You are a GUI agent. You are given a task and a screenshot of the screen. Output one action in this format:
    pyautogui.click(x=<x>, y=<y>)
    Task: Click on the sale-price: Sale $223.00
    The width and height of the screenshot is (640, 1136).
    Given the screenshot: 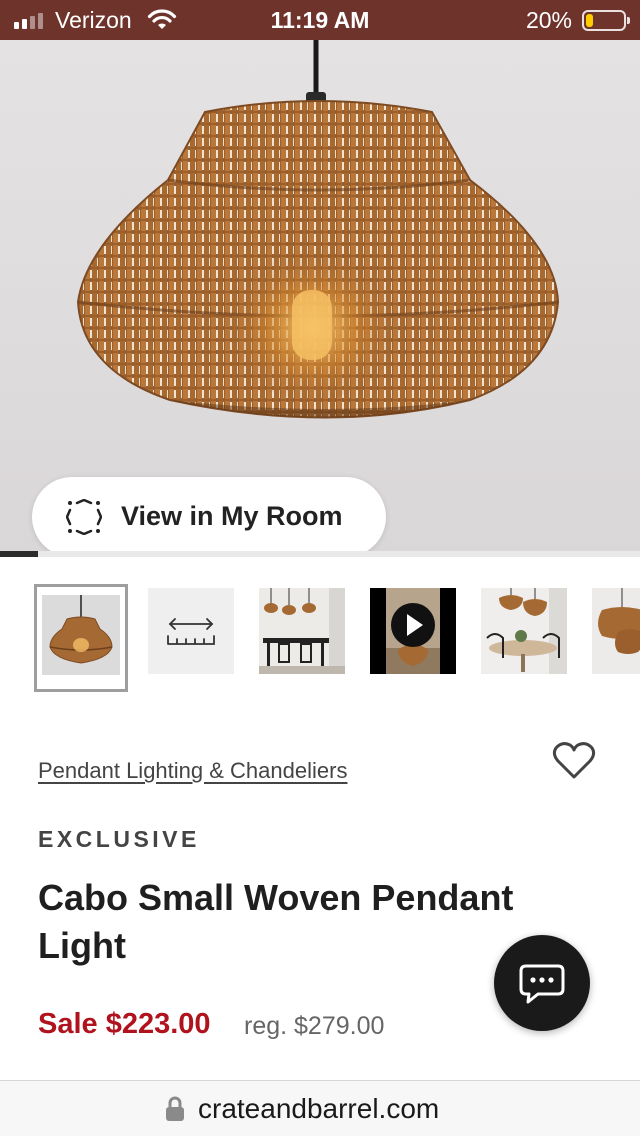 What is the action you would take?
    pyautogui.click(x=124, y=1024)
    